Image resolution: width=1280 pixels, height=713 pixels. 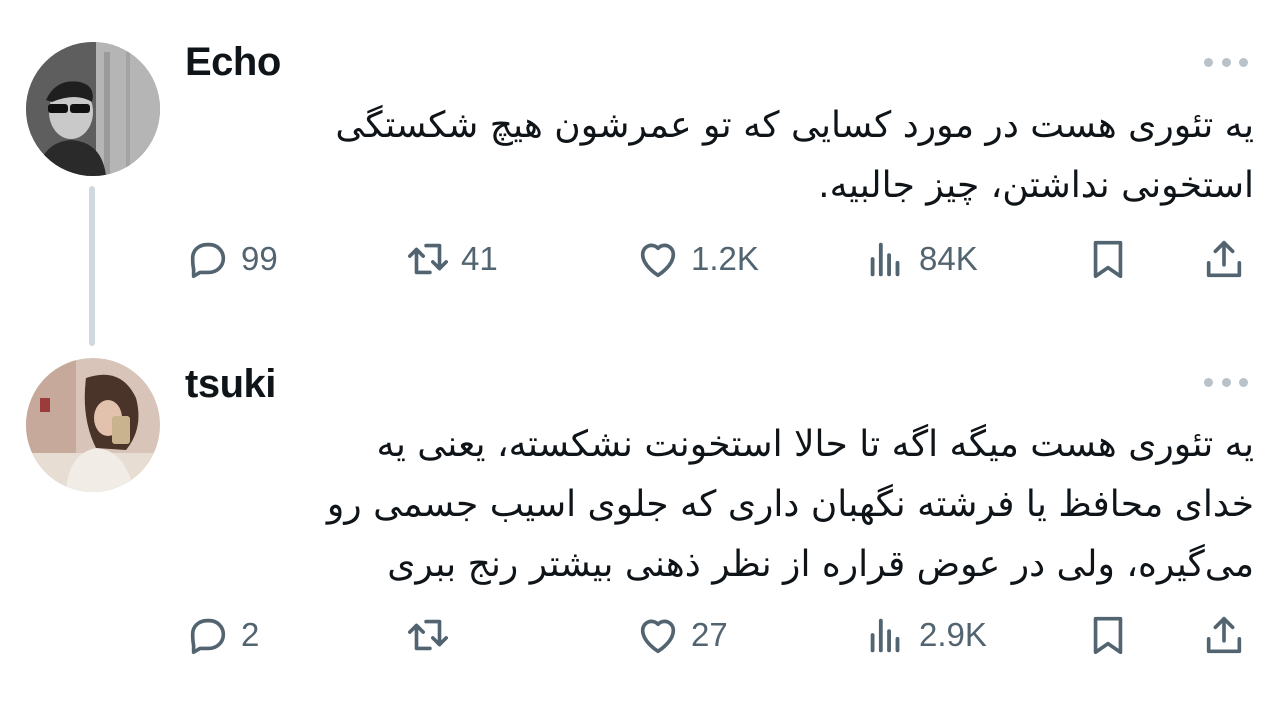 What do you see at coordinates (92, 266) in the screenshot?
I see `thread-line` at bounding box center [92, 266].